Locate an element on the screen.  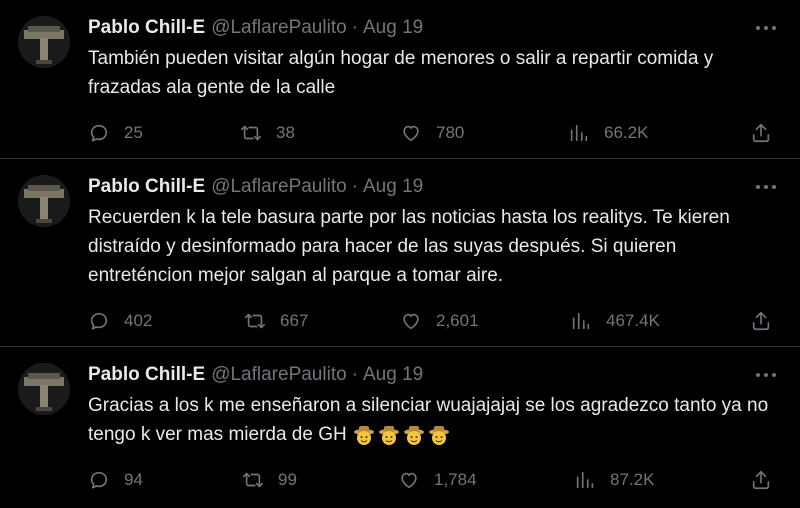
tweet-actions: 25 38 780 66.2K is located at coordinates (436, 134).